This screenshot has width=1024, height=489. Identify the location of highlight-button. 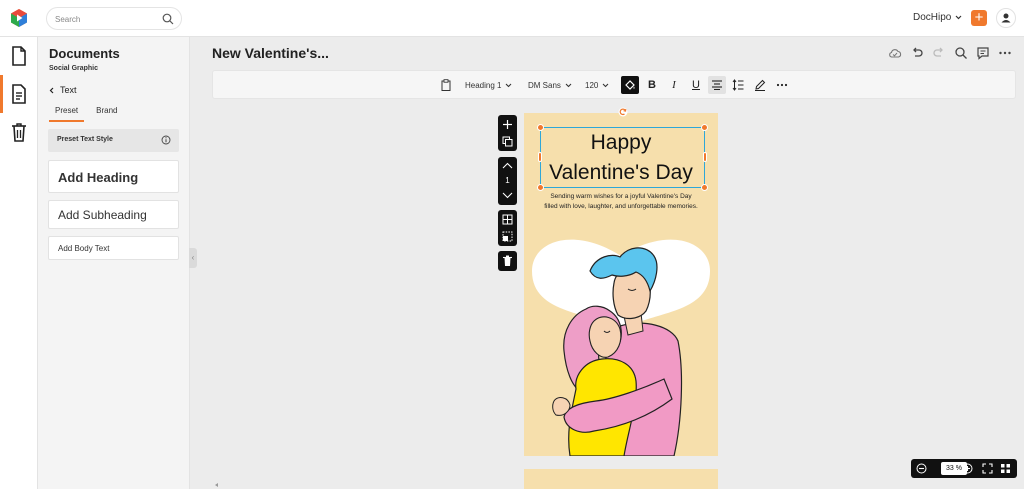
(760, 85).